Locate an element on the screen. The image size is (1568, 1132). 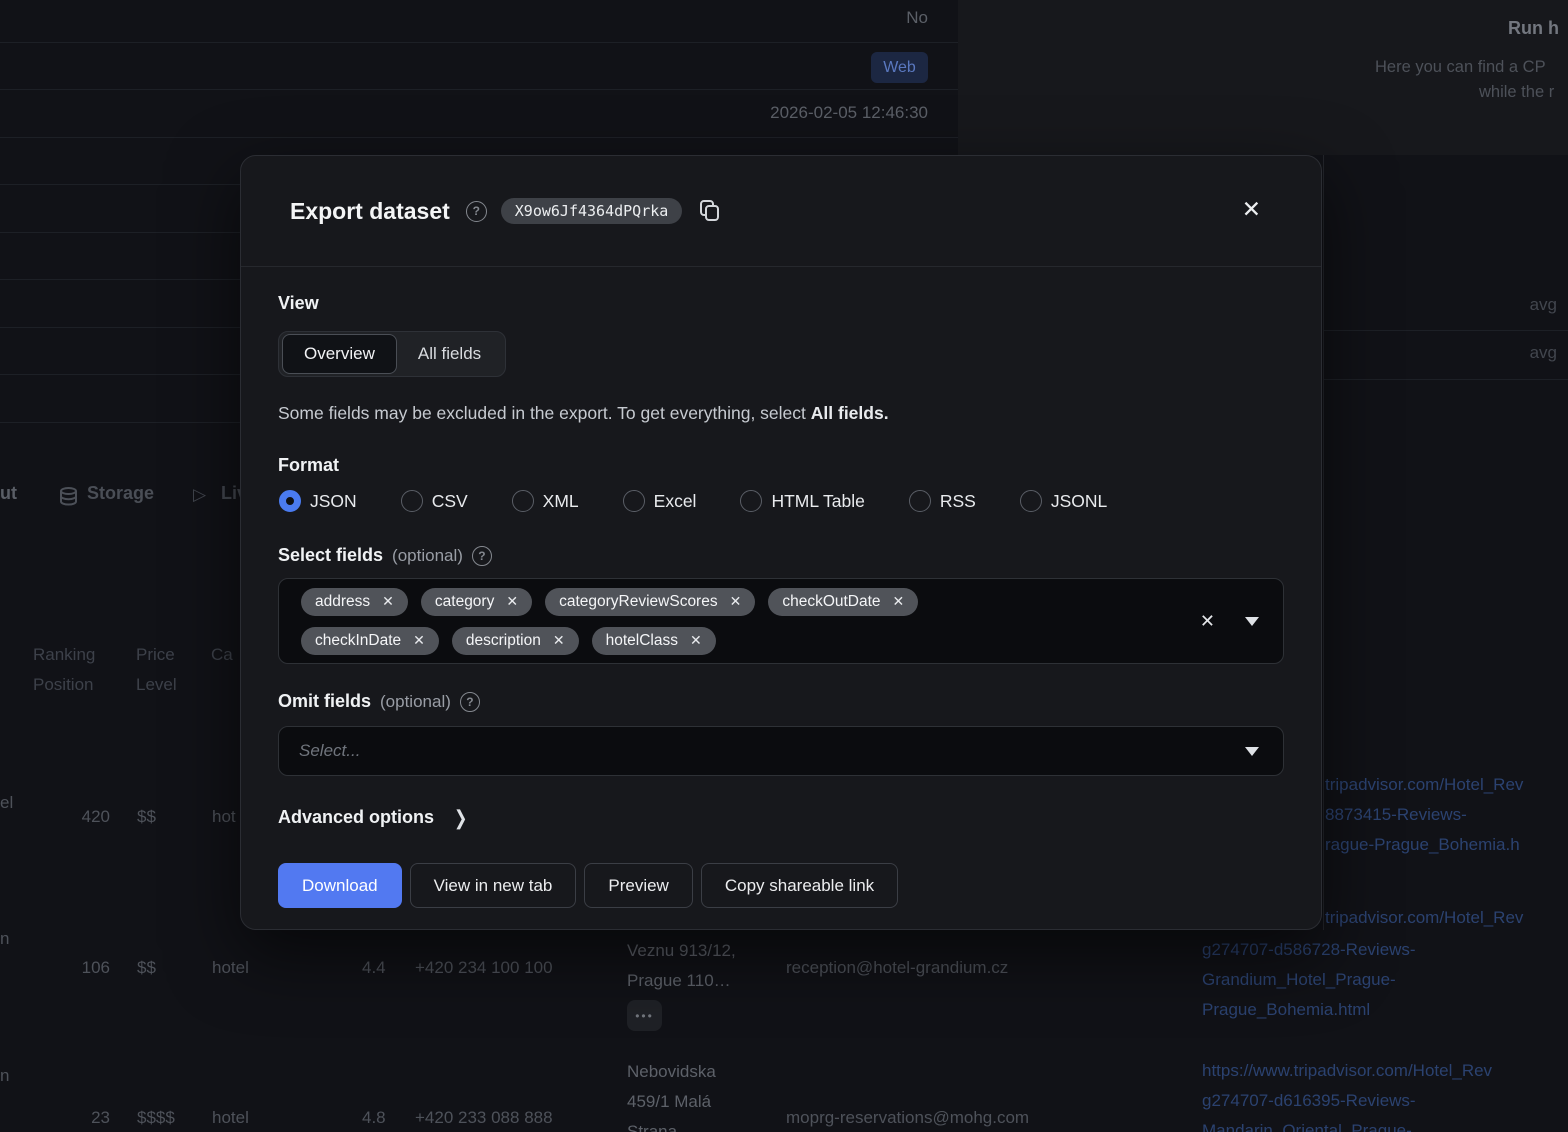
web-badge: Web is located at coordinates (899, 67).